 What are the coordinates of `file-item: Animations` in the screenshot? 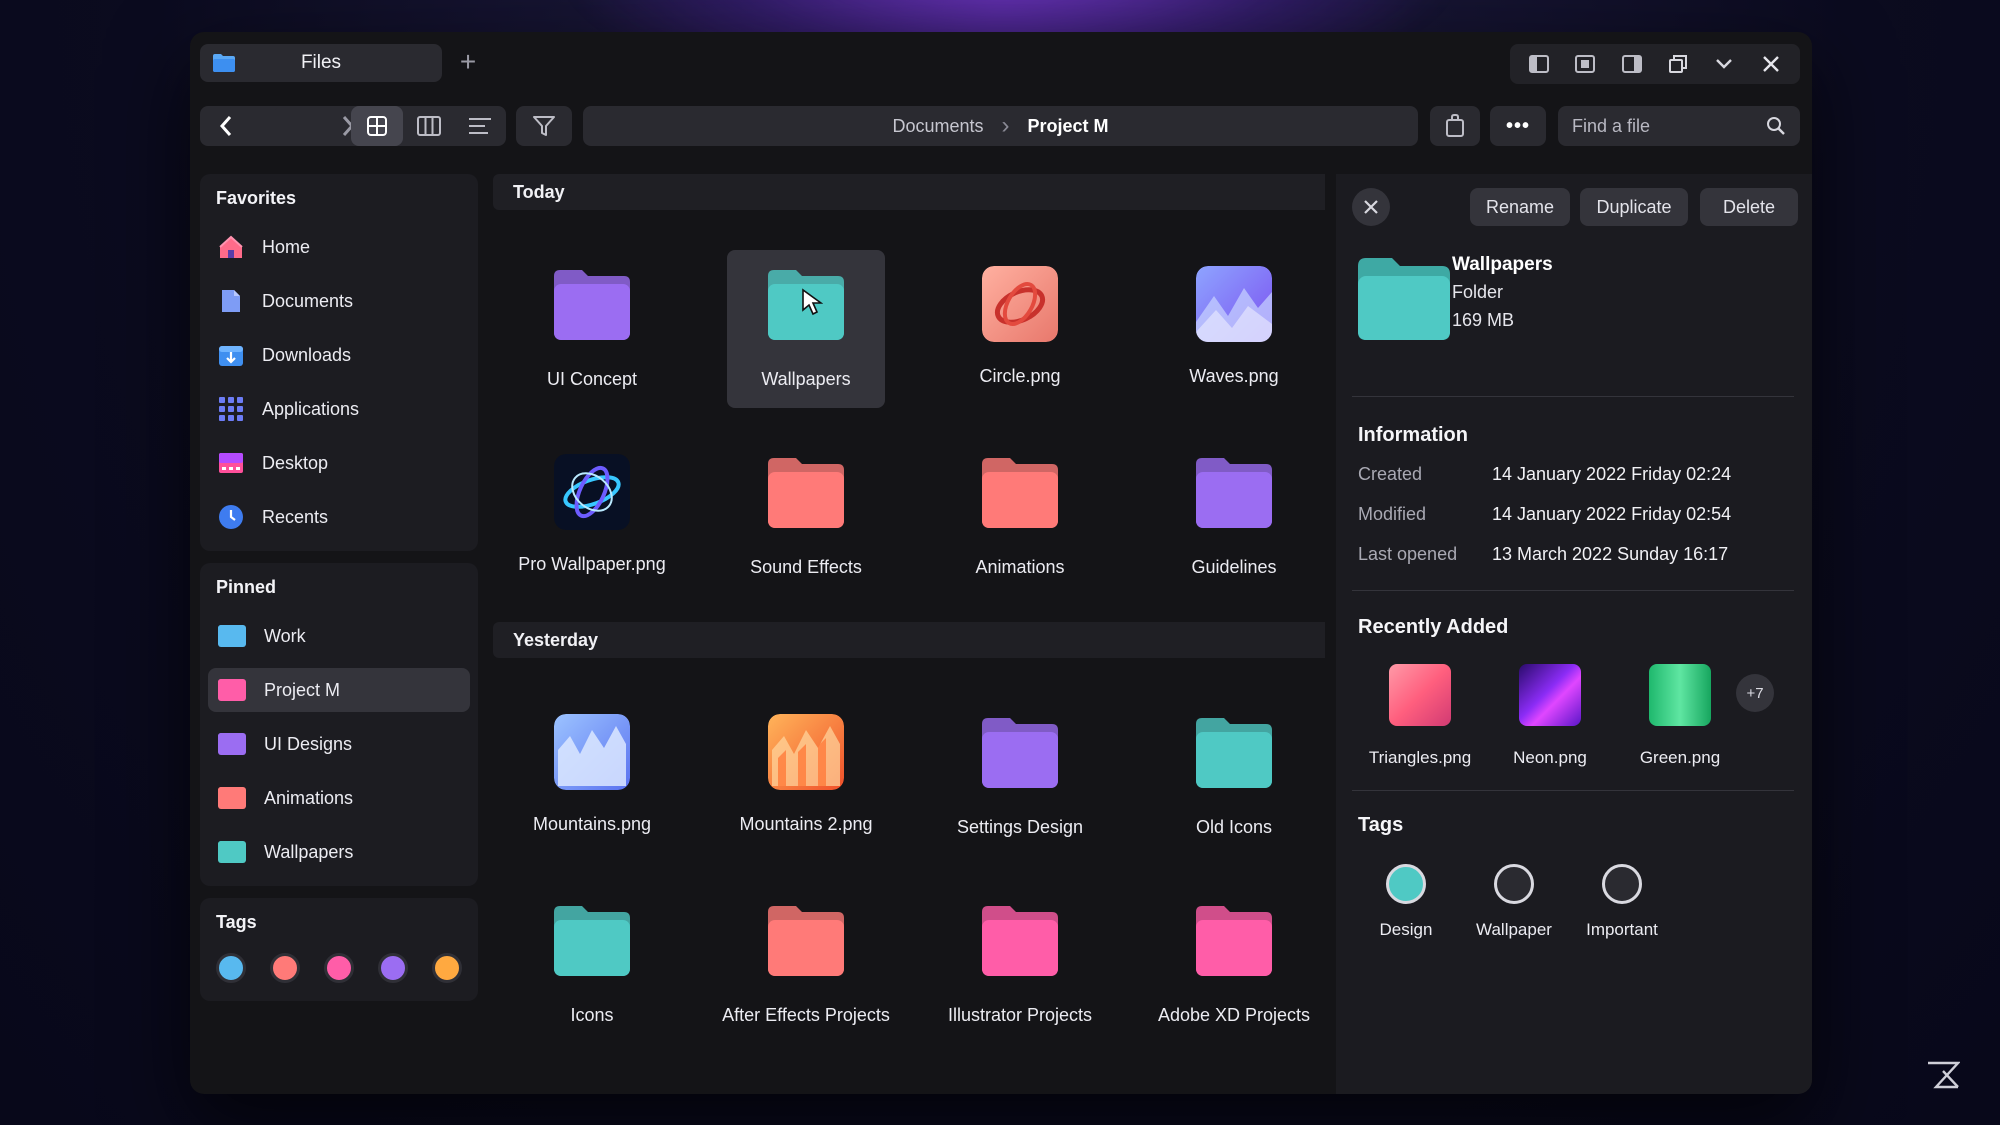 It's located at (1020, 517).